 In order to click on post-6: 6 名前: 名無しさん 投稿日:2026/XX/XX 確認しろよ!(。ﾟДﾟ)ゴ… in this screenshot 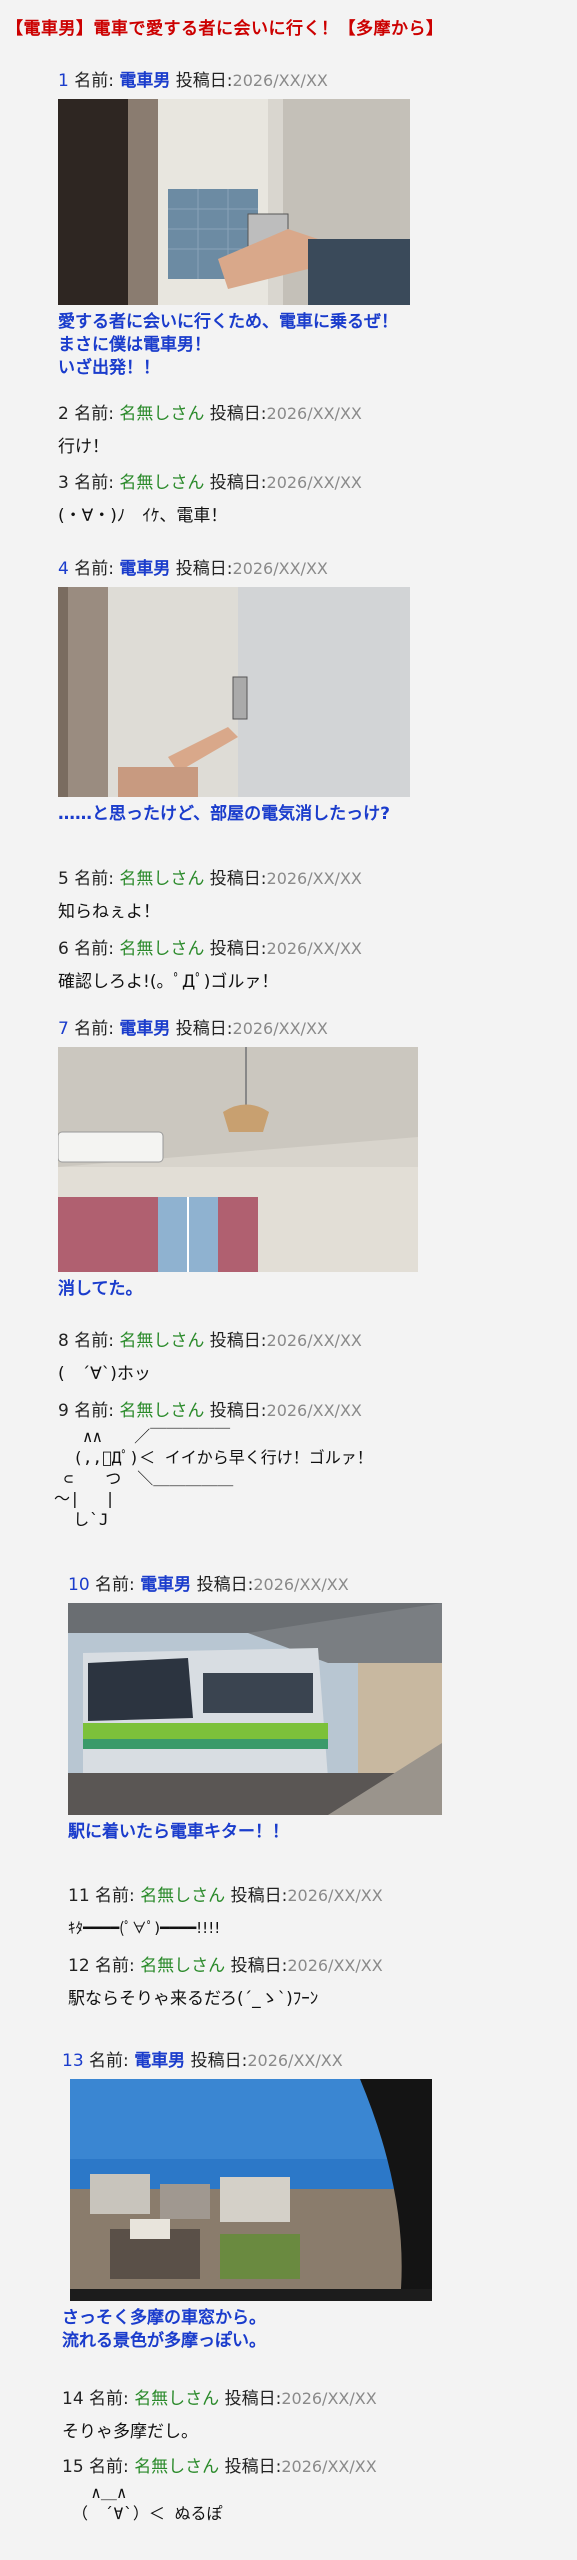, I will do `click(210, 966)`.